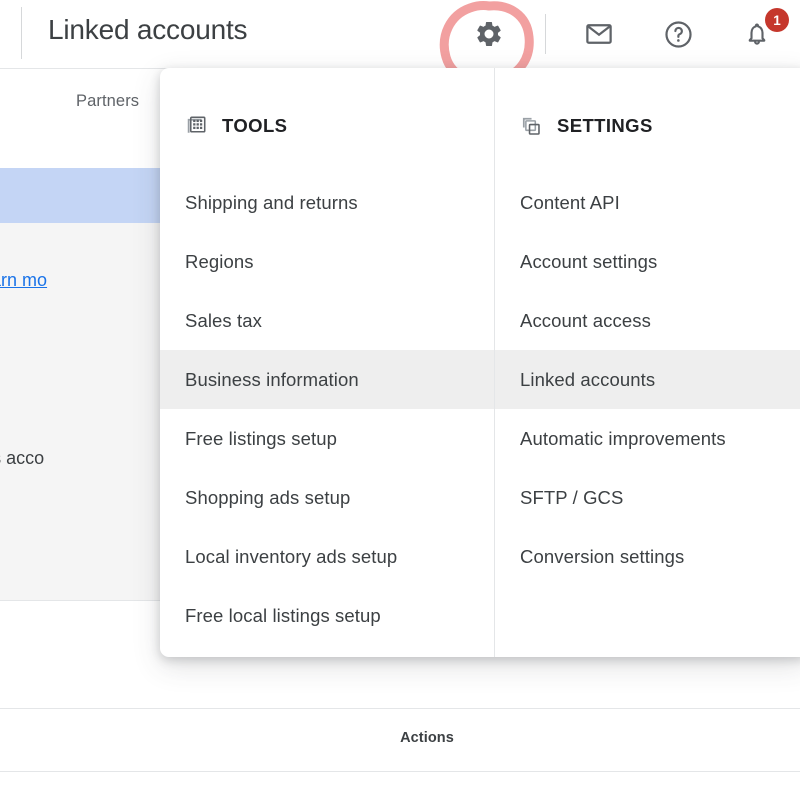  I want to click on menu-item-local-inventory-ads-setup: Local inventory ads setup, so click(327, 556).